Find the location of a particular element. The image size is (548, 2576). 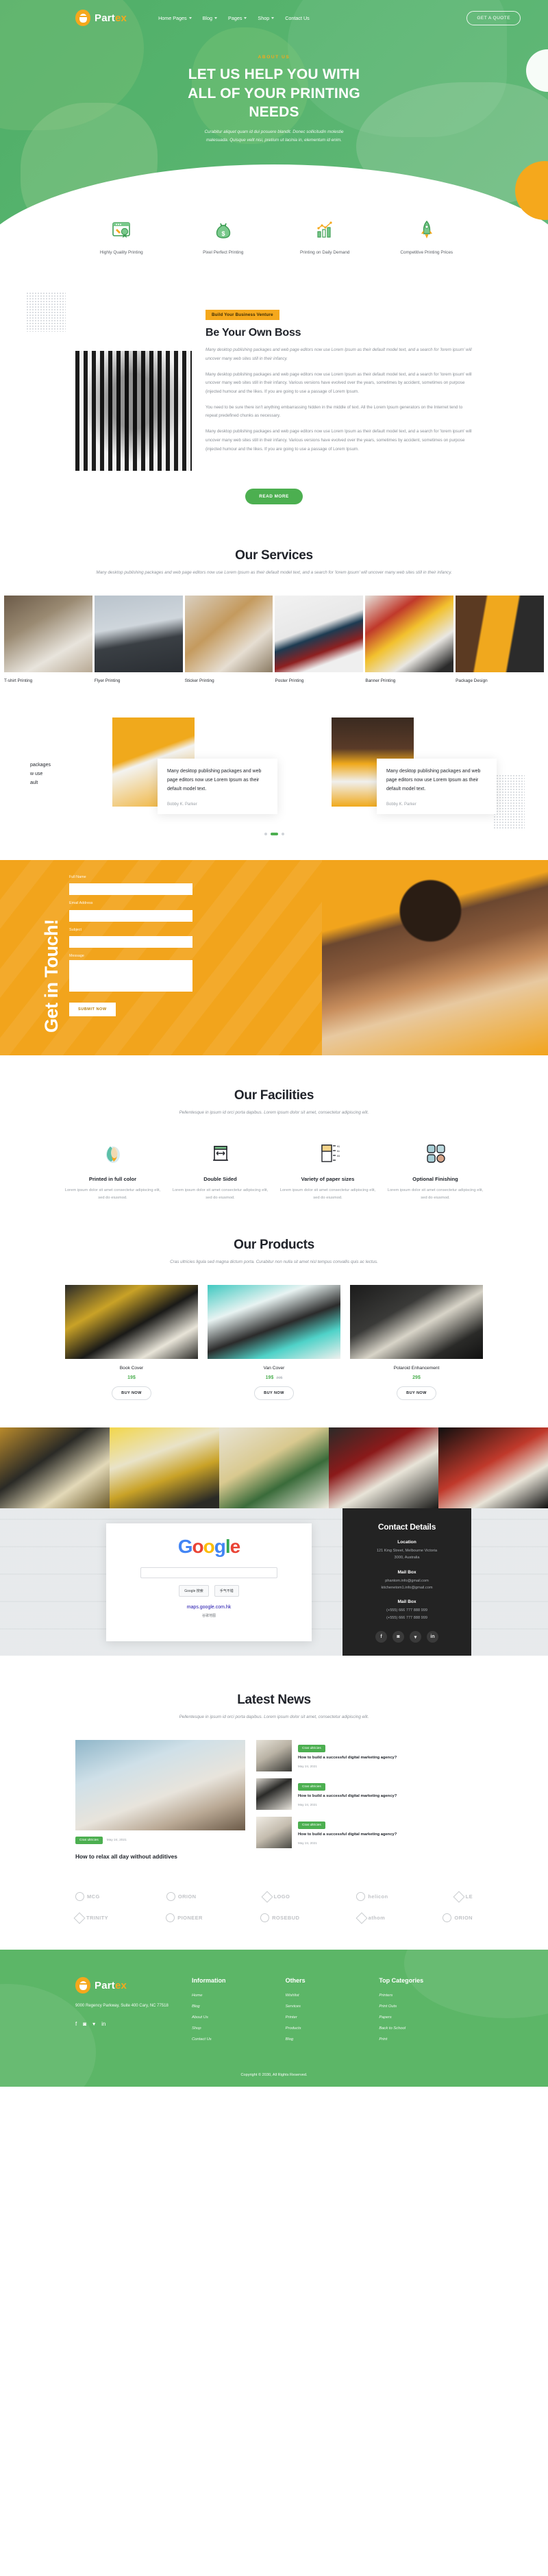

product-card-book-cover: Book Cover 19$ BUY NOW is located at coordinates (131, 1343).